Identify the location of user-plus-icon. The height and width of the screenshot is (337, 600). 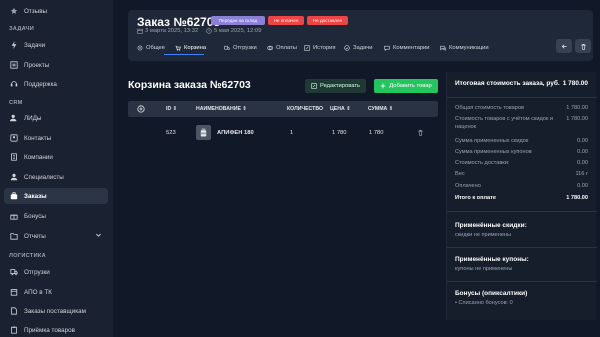
(13, 118).